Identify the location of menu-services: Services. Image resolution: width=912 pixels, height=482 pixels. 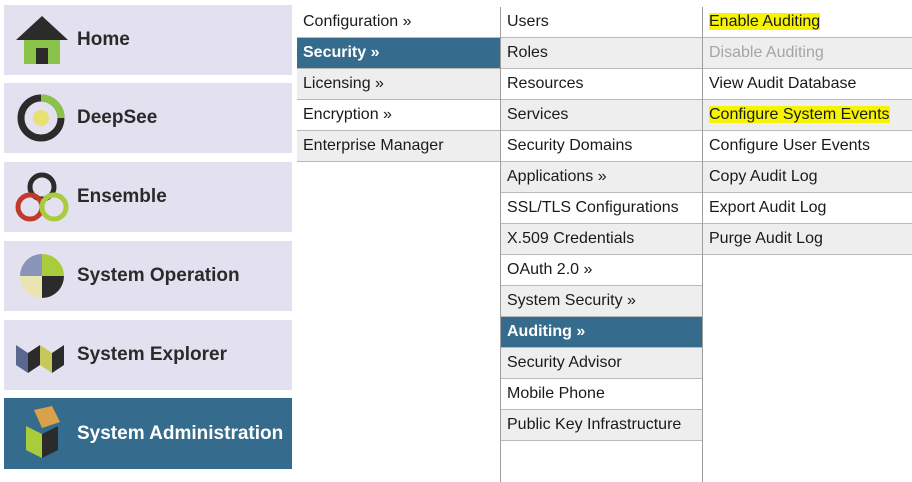
(601, 115).